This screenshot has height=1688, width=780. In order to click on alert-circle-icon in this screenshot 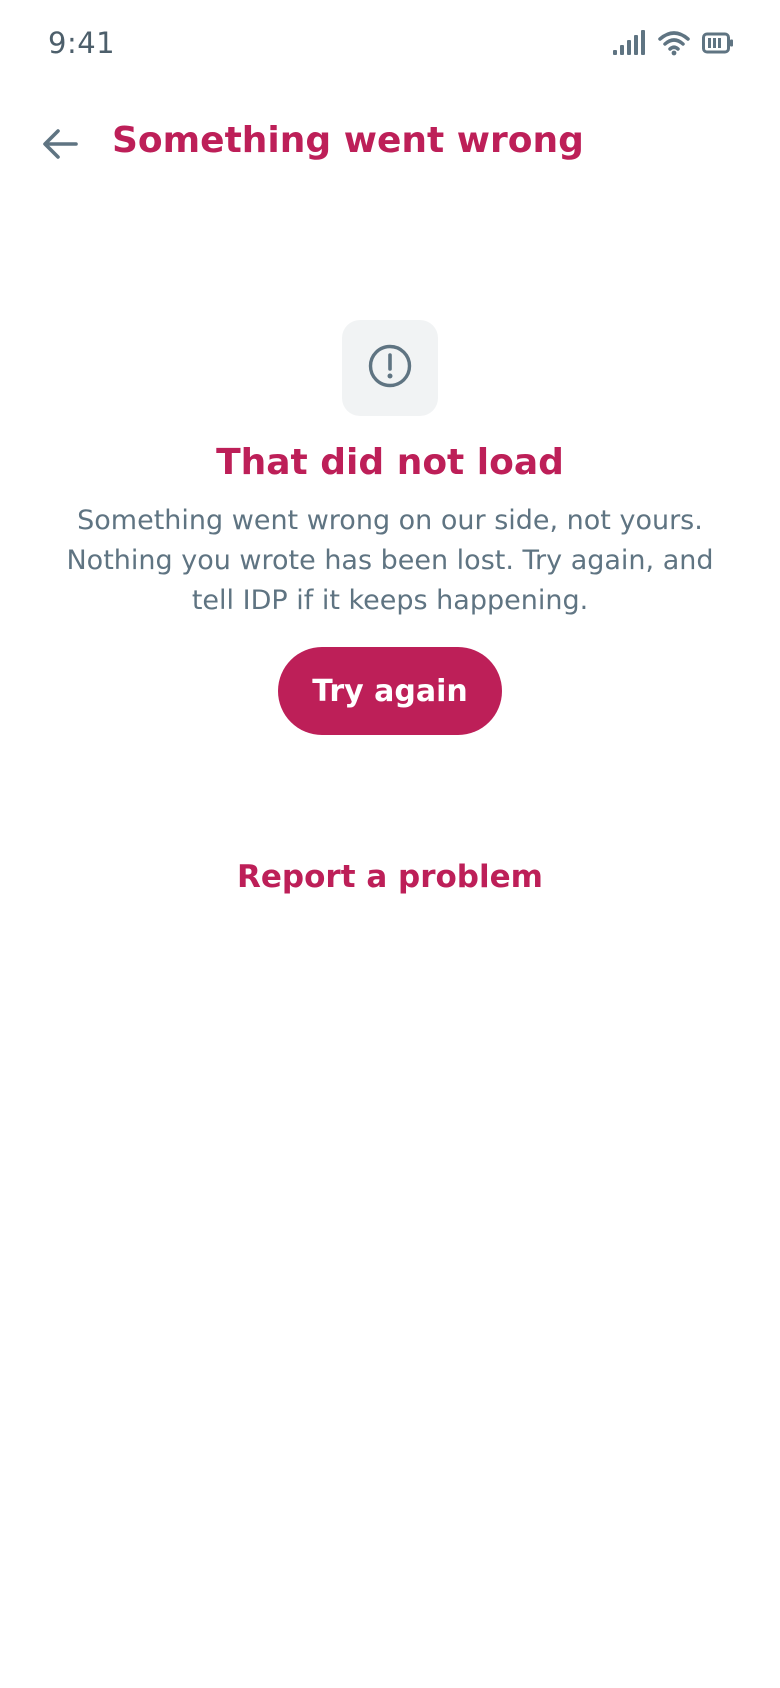, I will do `click(390, 368)`.